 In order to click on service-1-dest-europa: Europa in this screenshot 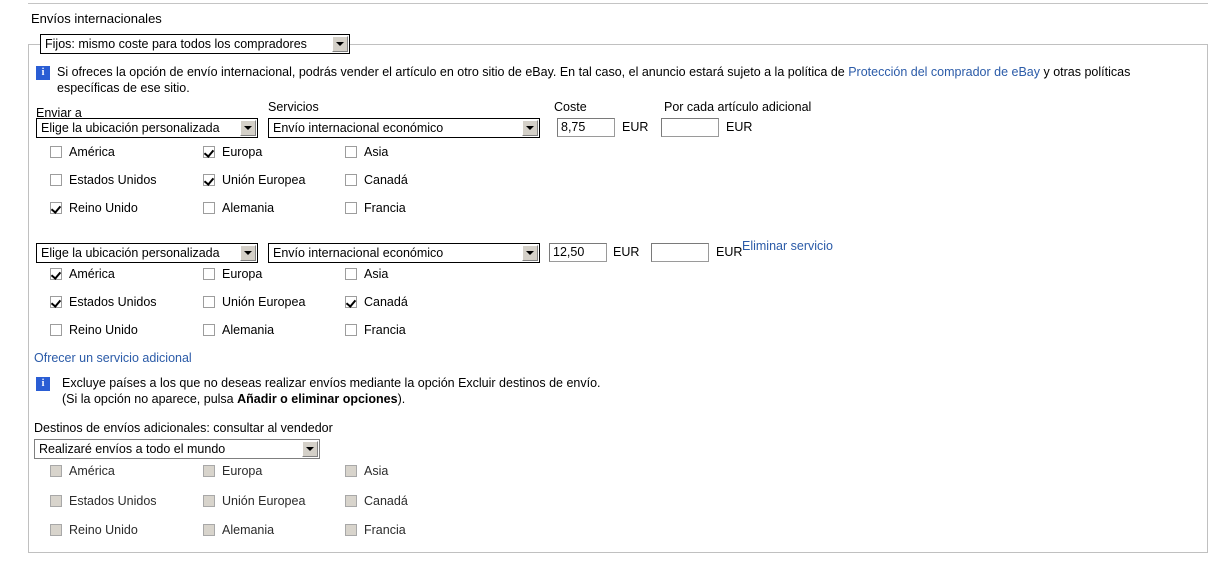, I will do `click(232, 152)`.